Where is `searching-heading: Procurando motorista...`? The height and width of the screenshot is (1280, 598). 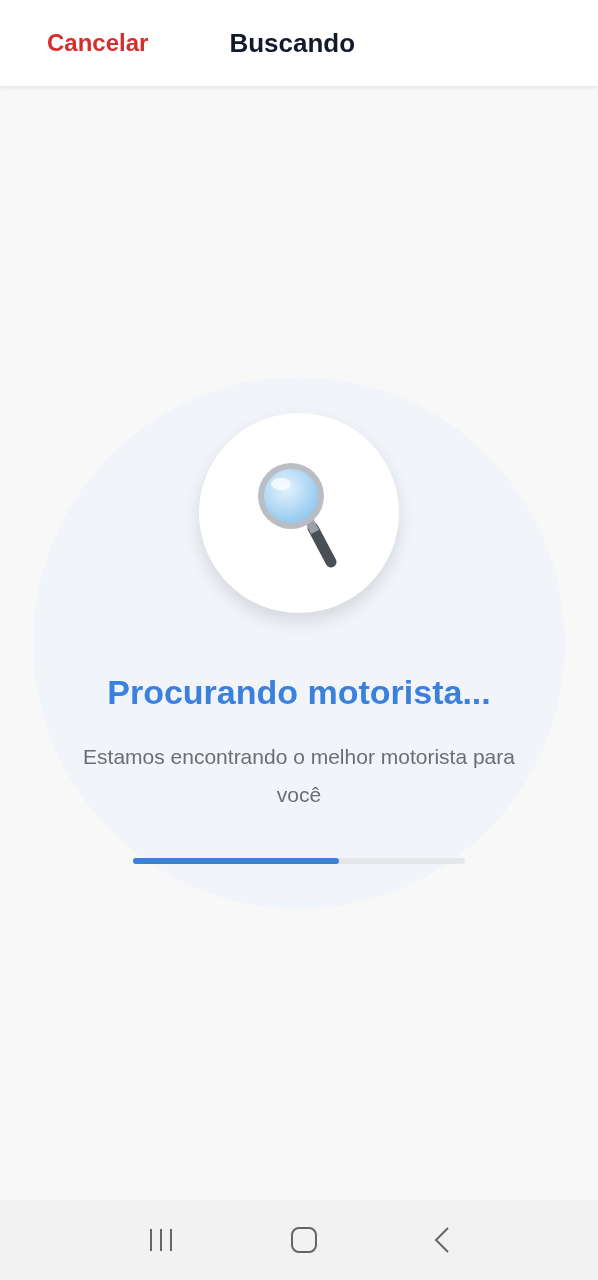 searching-heading: Procurando motorista... is located at coordinates (299, 692).